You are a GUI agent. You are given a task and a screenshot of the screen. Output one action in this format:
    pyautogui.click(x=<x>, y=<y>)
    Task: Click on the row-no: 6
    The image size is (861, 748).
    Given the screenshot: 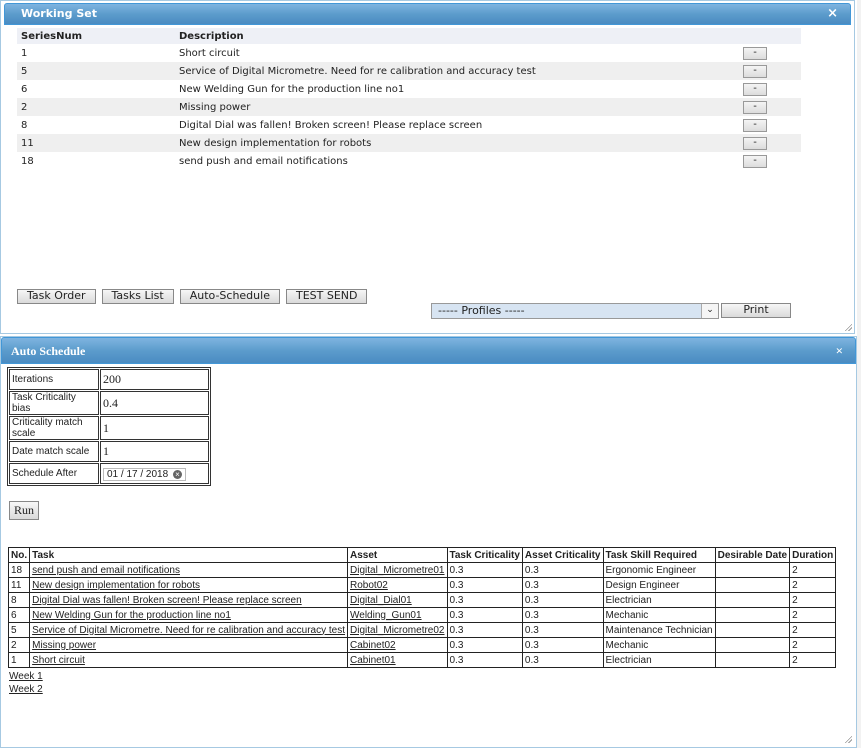 What is the action you would take?
    pyautogui.click(x=19, y=615)
    